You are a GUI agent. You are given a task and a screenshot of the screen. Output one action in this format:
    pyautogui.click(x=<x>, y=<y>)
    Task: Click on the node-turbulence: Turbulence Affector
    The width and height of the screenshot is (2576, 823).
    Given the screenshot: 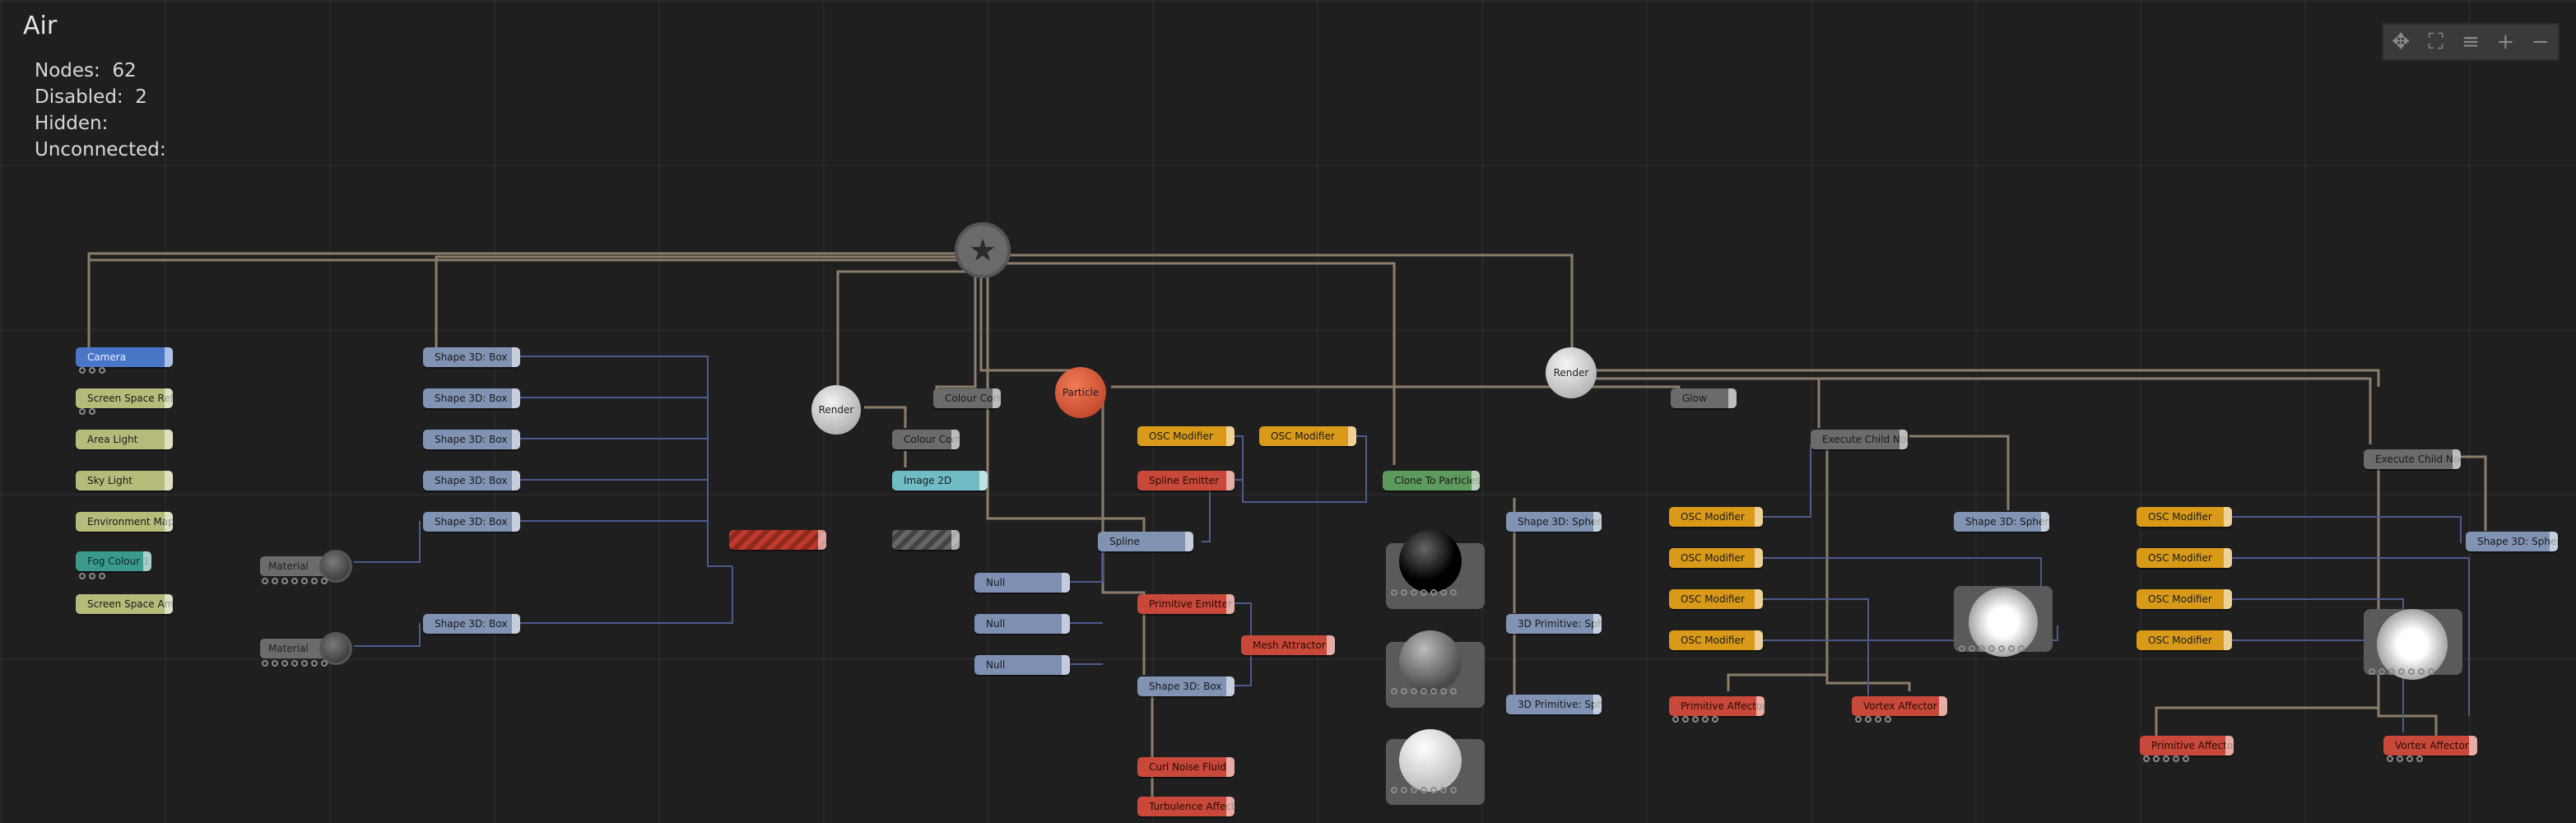 What is the action you would take?
    pyautogui.click(x=1186, y=806)
    